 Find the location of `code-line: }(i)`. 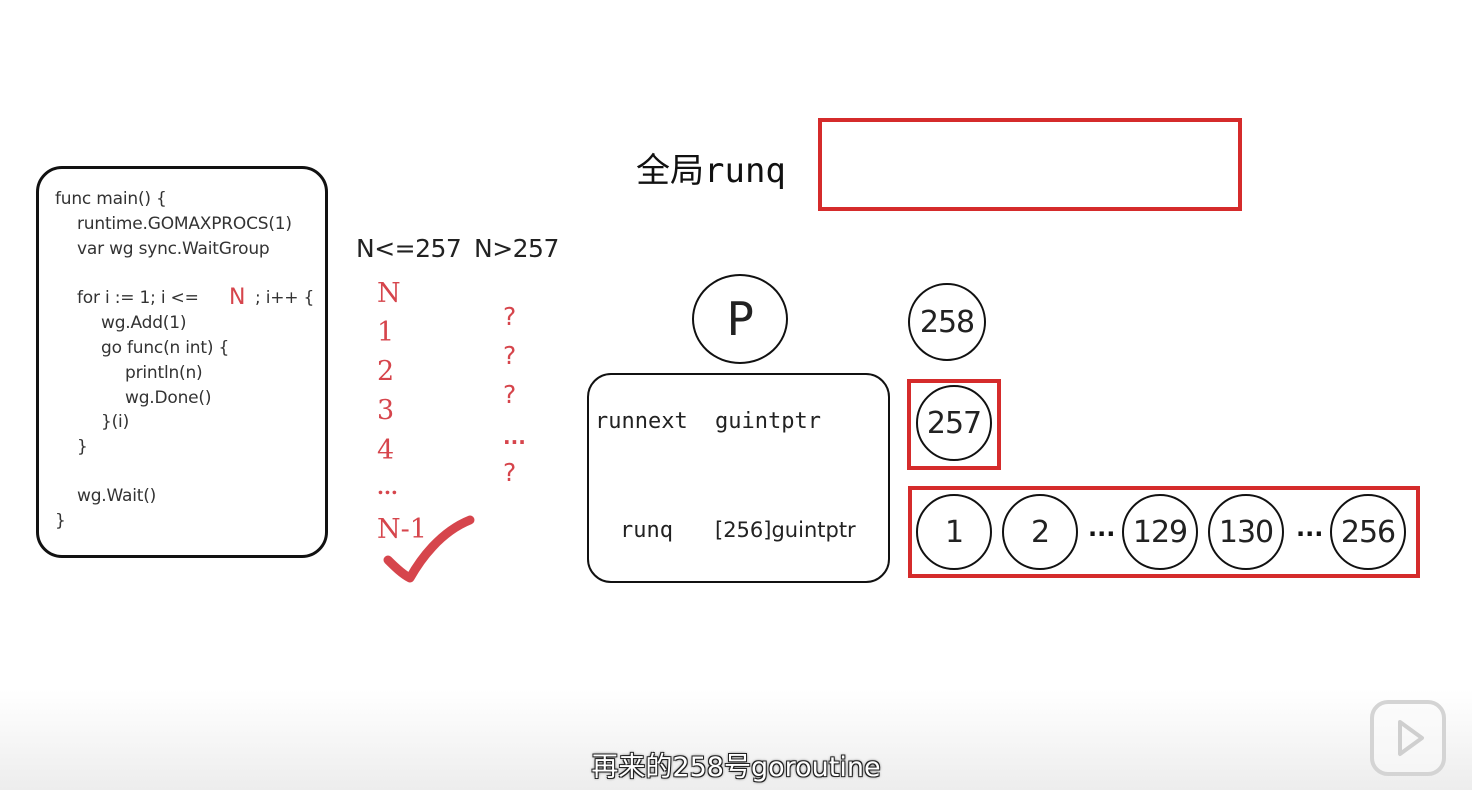

code-line: }(i) is located at coordinates (115, 422).